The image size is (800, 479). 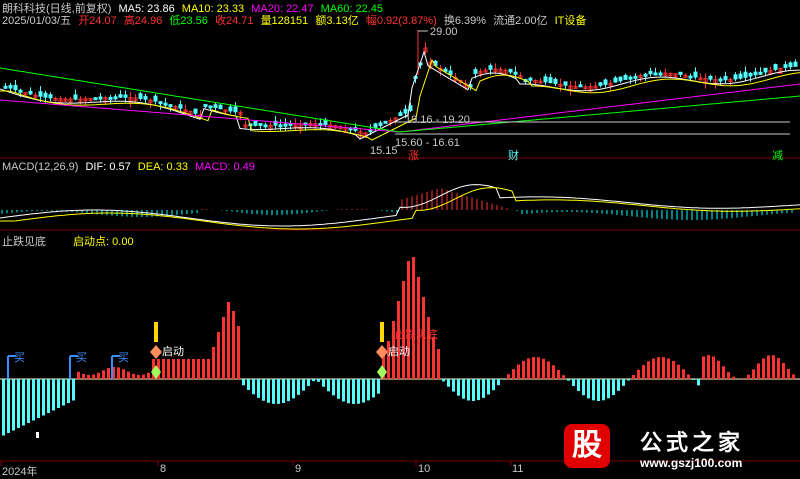 I want to click on high-value: 高24.96, so click(x=143, y=21).